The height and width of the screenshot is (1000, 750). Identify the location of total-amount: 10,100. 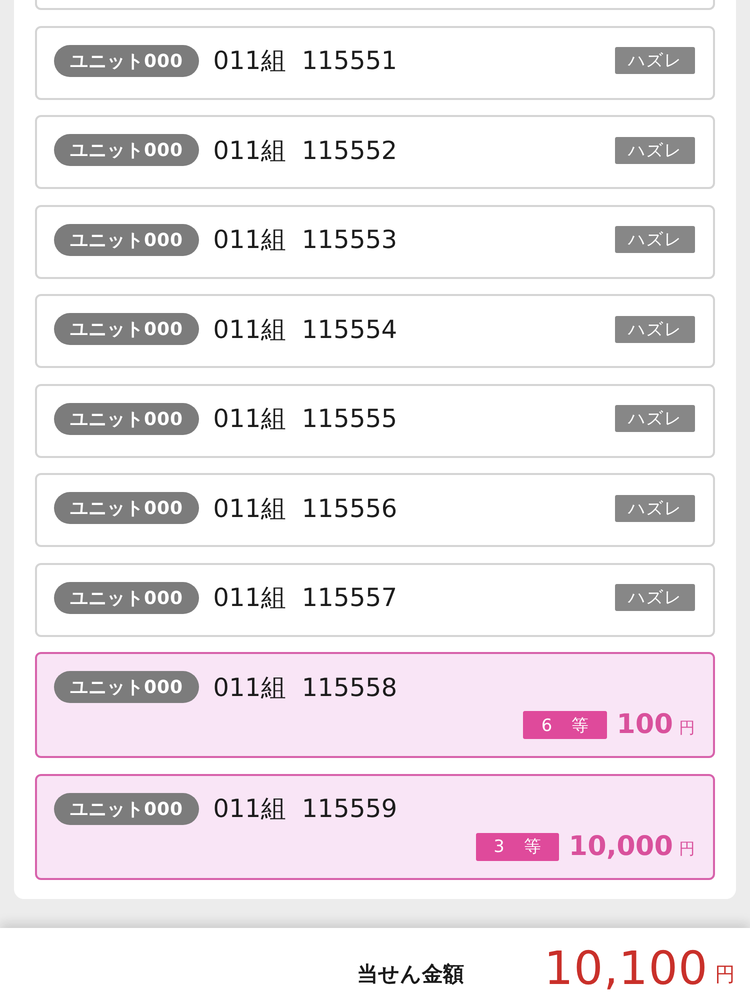
(626, 968).